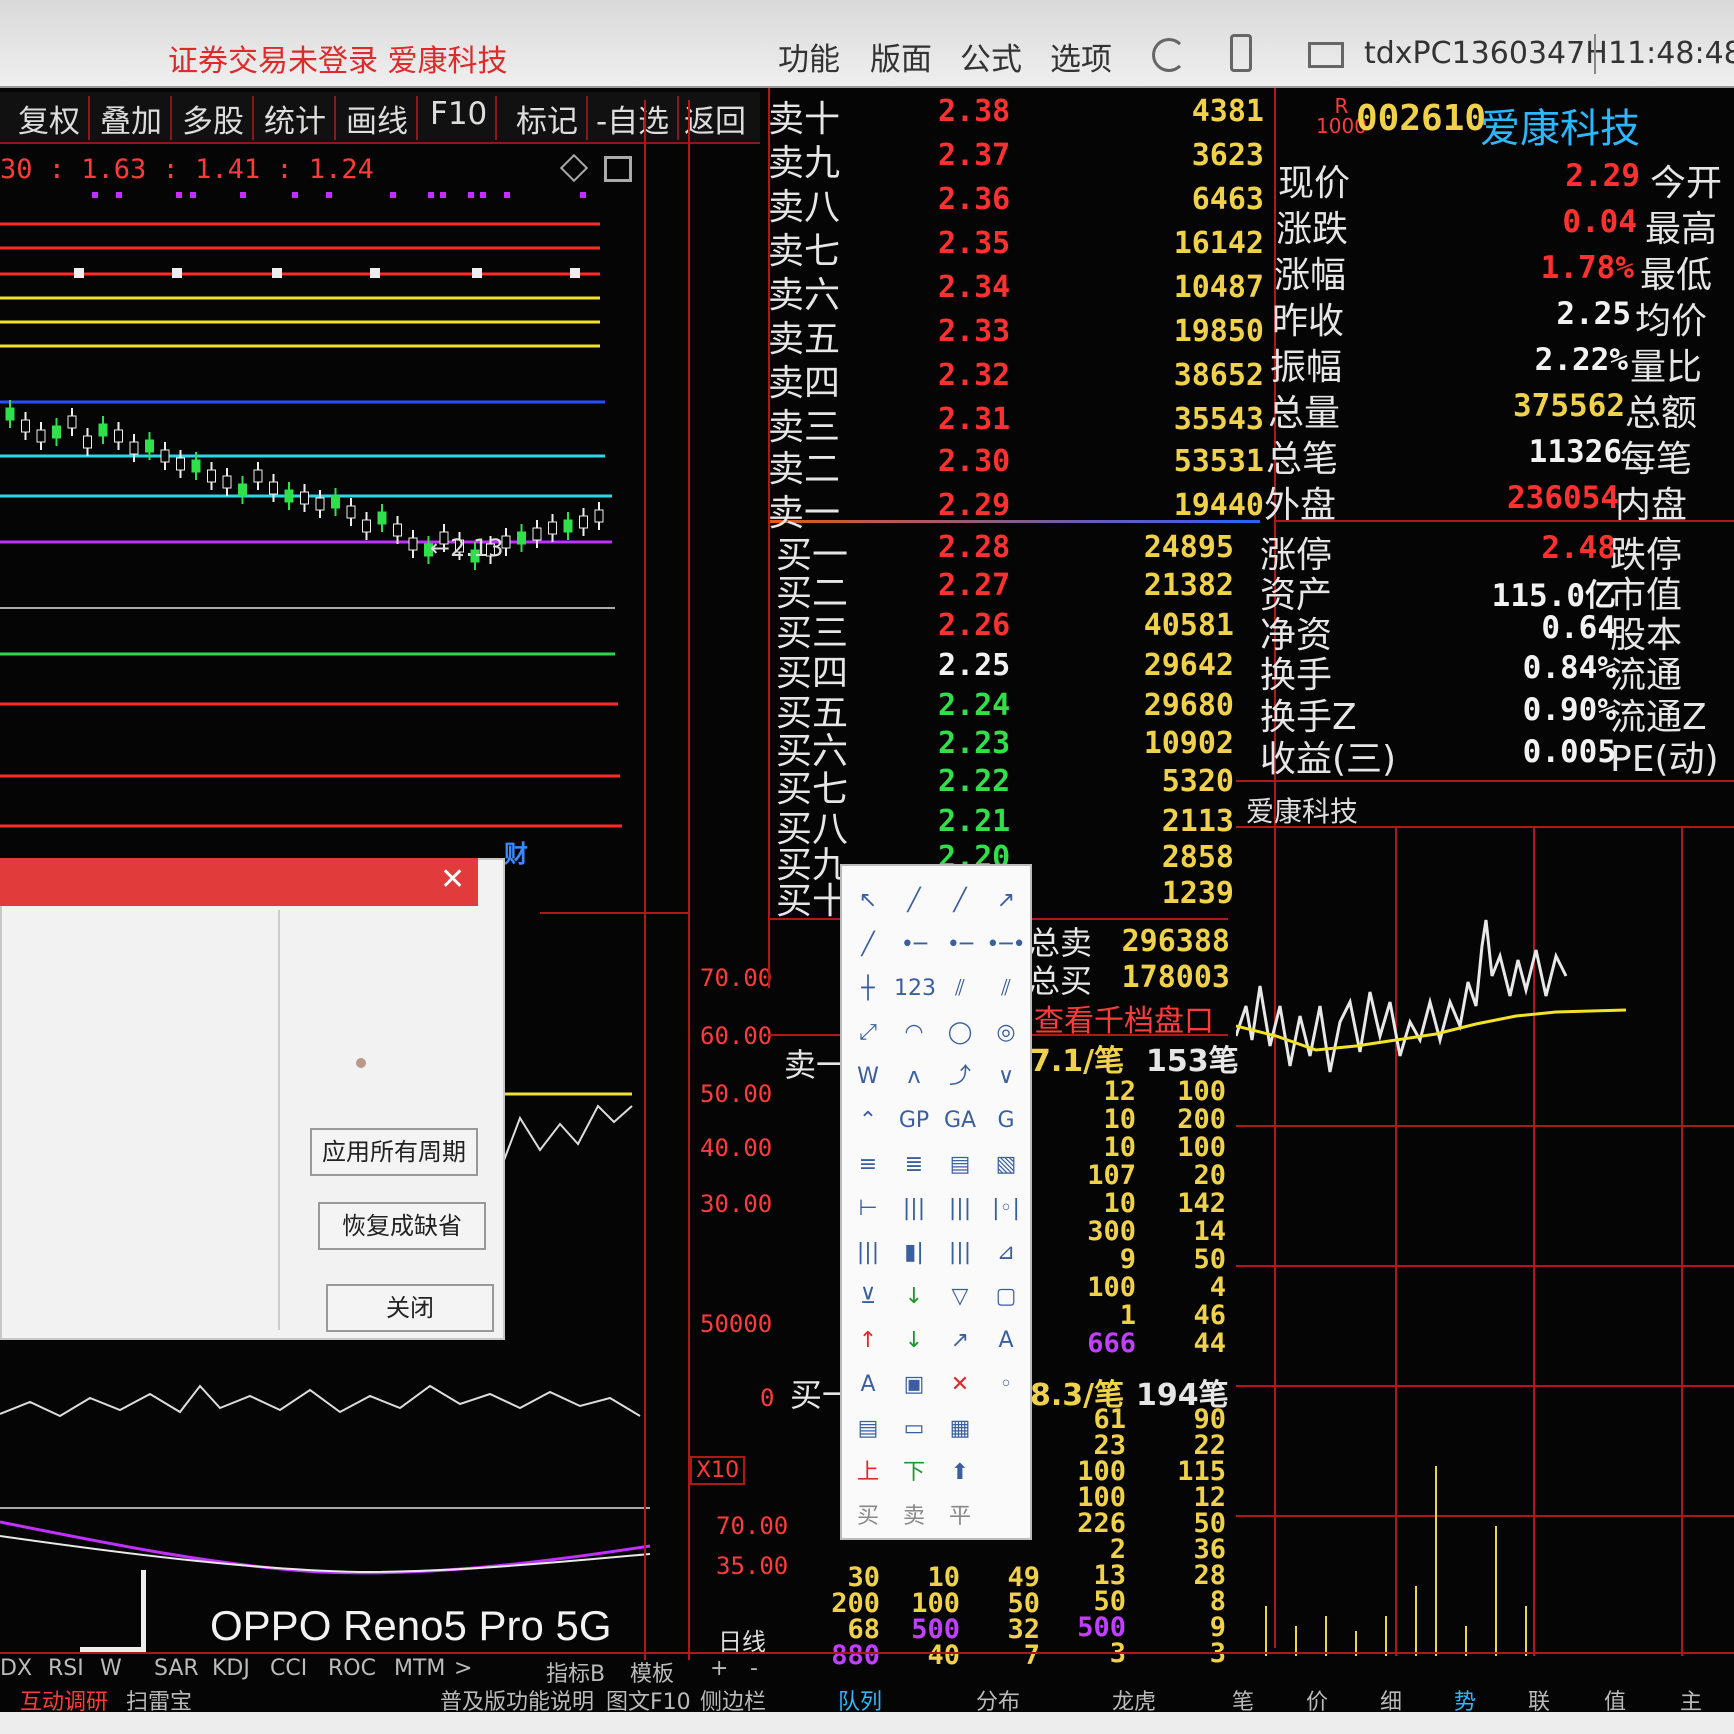  Describe the element at coordinates (754, 1668) in the screenshot. I see `ind-zoom-out: -` at that location.